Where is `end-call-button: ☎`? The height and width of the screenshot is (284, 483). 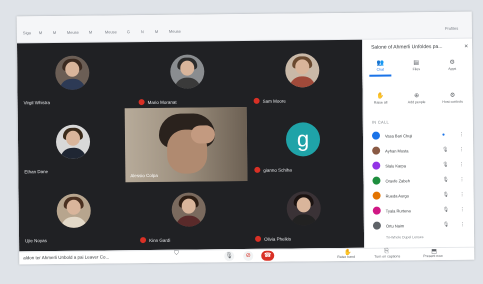
end-call-button: ☎ is located at coordinates (268, 255).